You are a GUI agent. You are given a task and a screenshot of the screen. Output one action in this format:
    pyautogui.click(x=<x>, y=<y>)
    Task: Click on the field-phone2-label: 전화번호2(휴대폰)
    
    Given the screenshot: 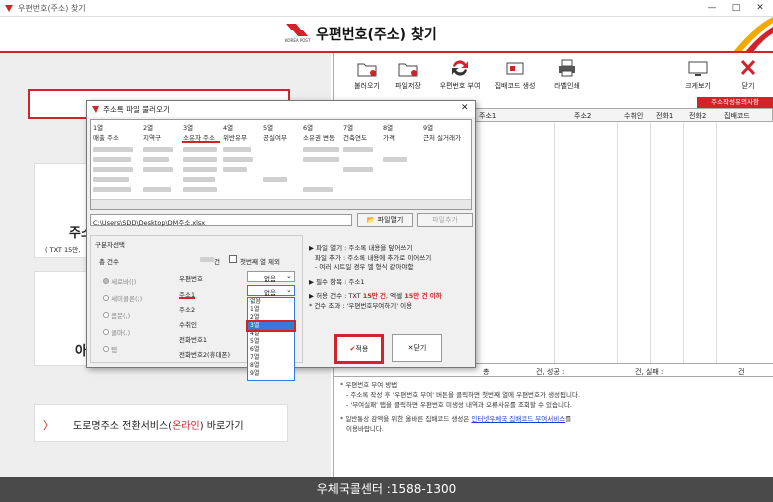 What is the action you would take?
    pyautogui.click(x=205, y=355)
    